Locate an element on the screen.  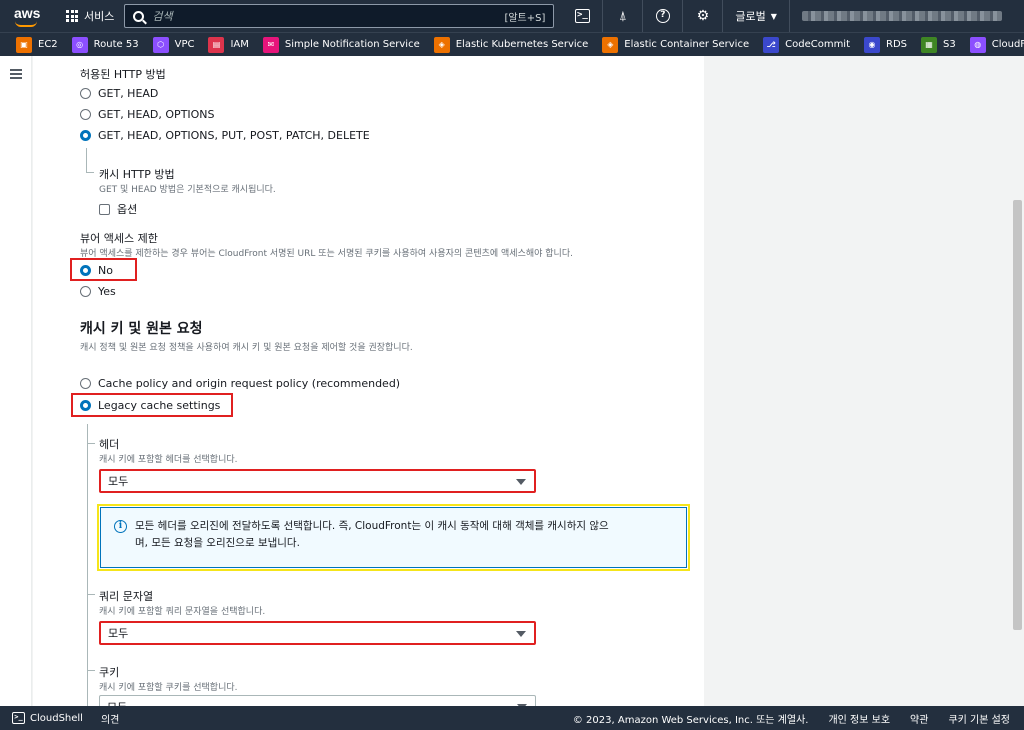
http-method-option-2: GET, HEAD, OPTIONS is located at coordinates (147, 114).